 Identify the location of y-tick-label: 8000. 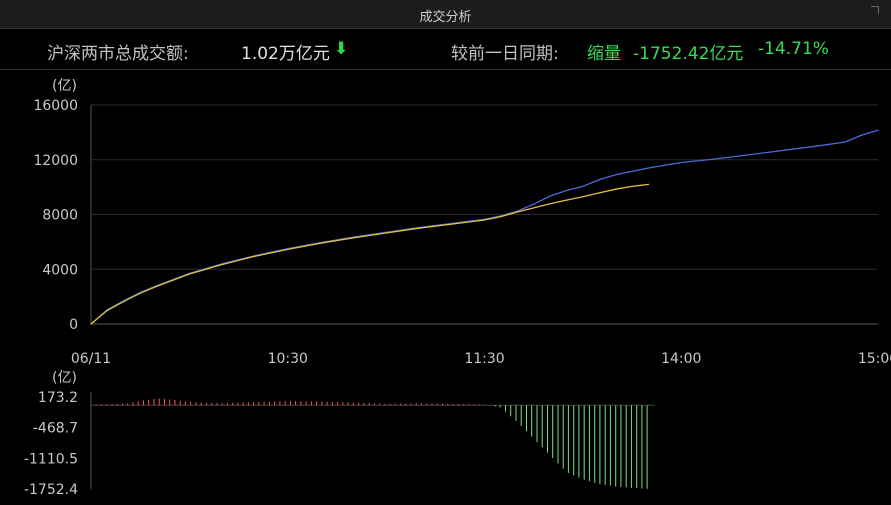
(60, 216).